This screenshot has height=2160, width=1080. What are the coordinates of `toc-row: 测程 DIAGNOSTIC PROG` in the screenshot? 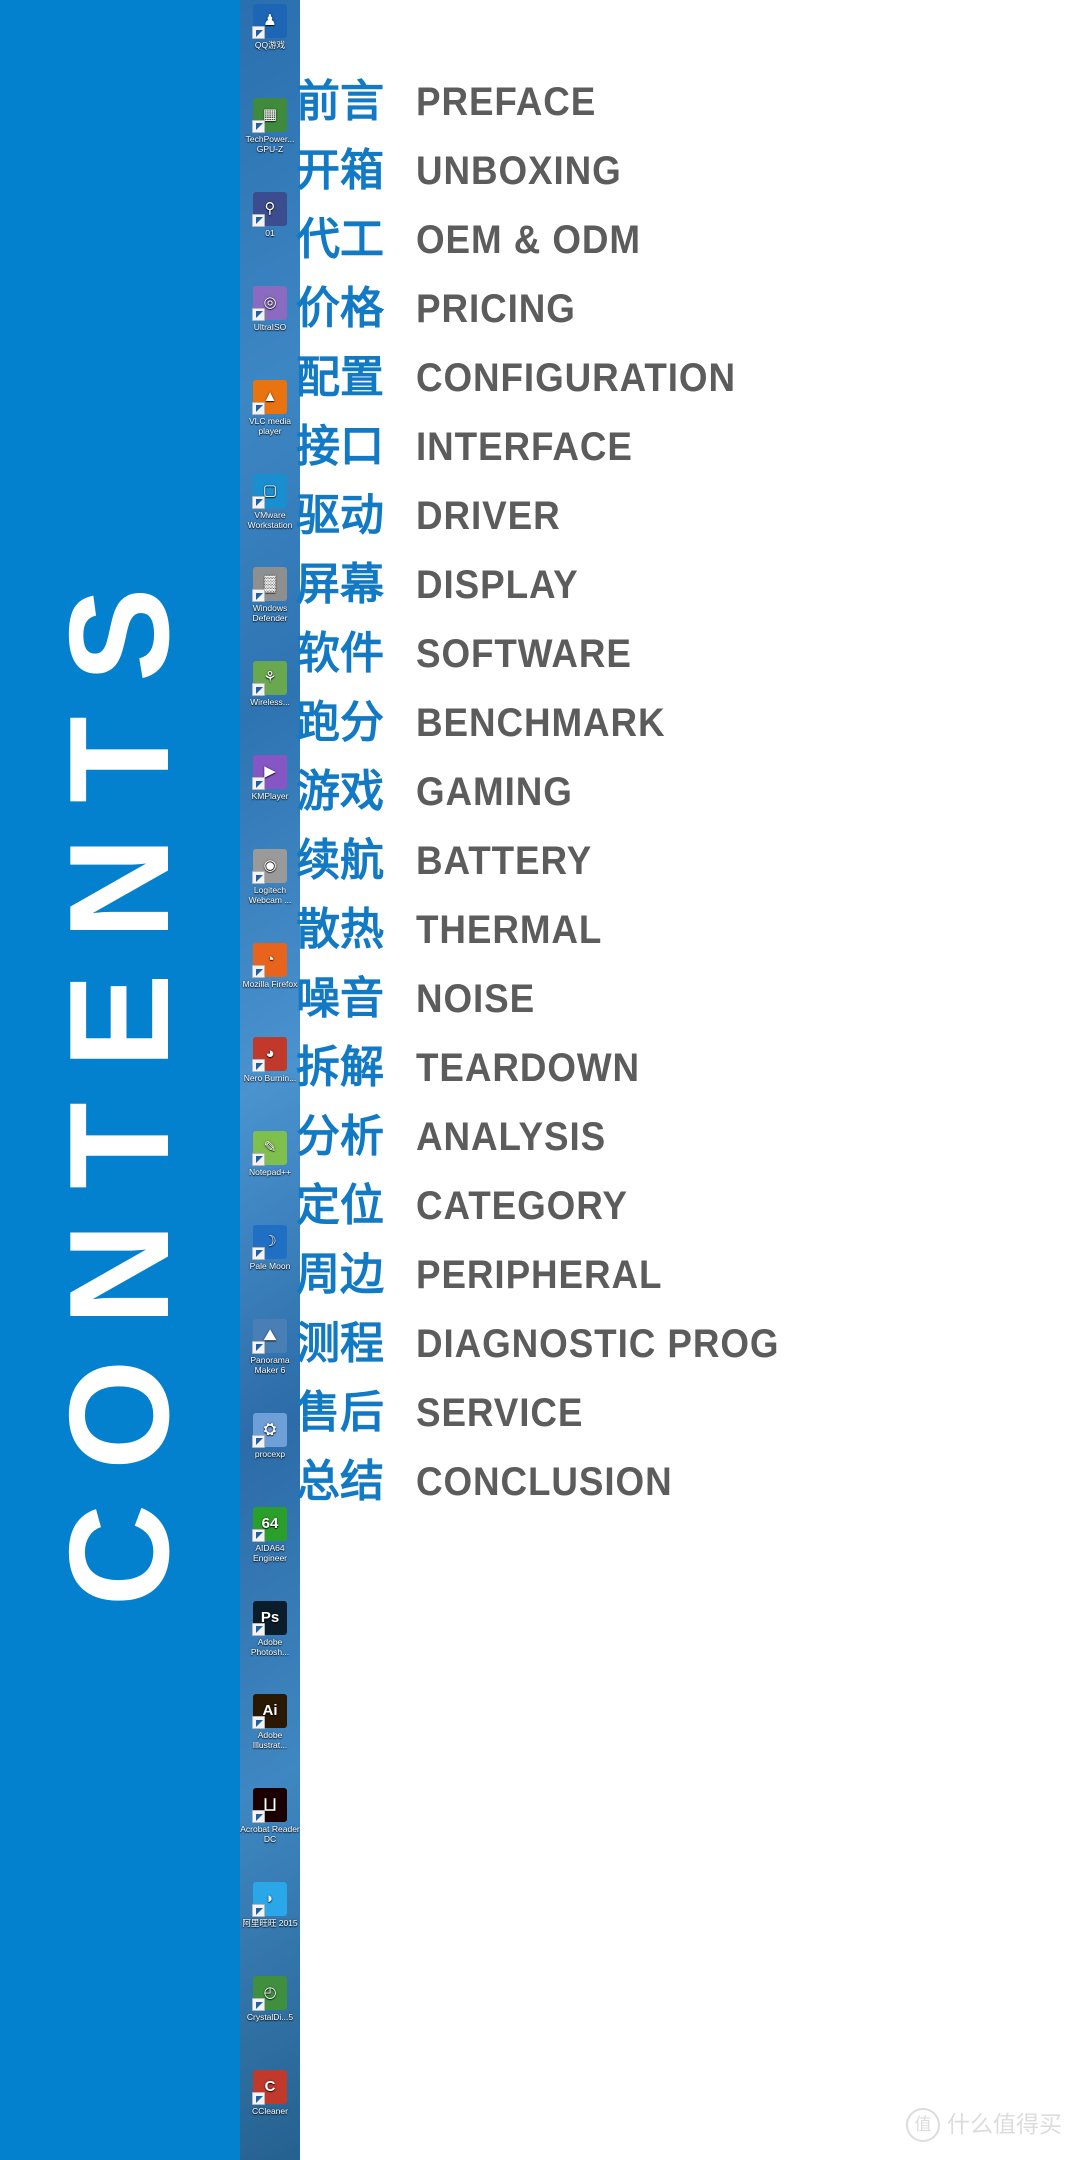 It's located at (688, 1344).